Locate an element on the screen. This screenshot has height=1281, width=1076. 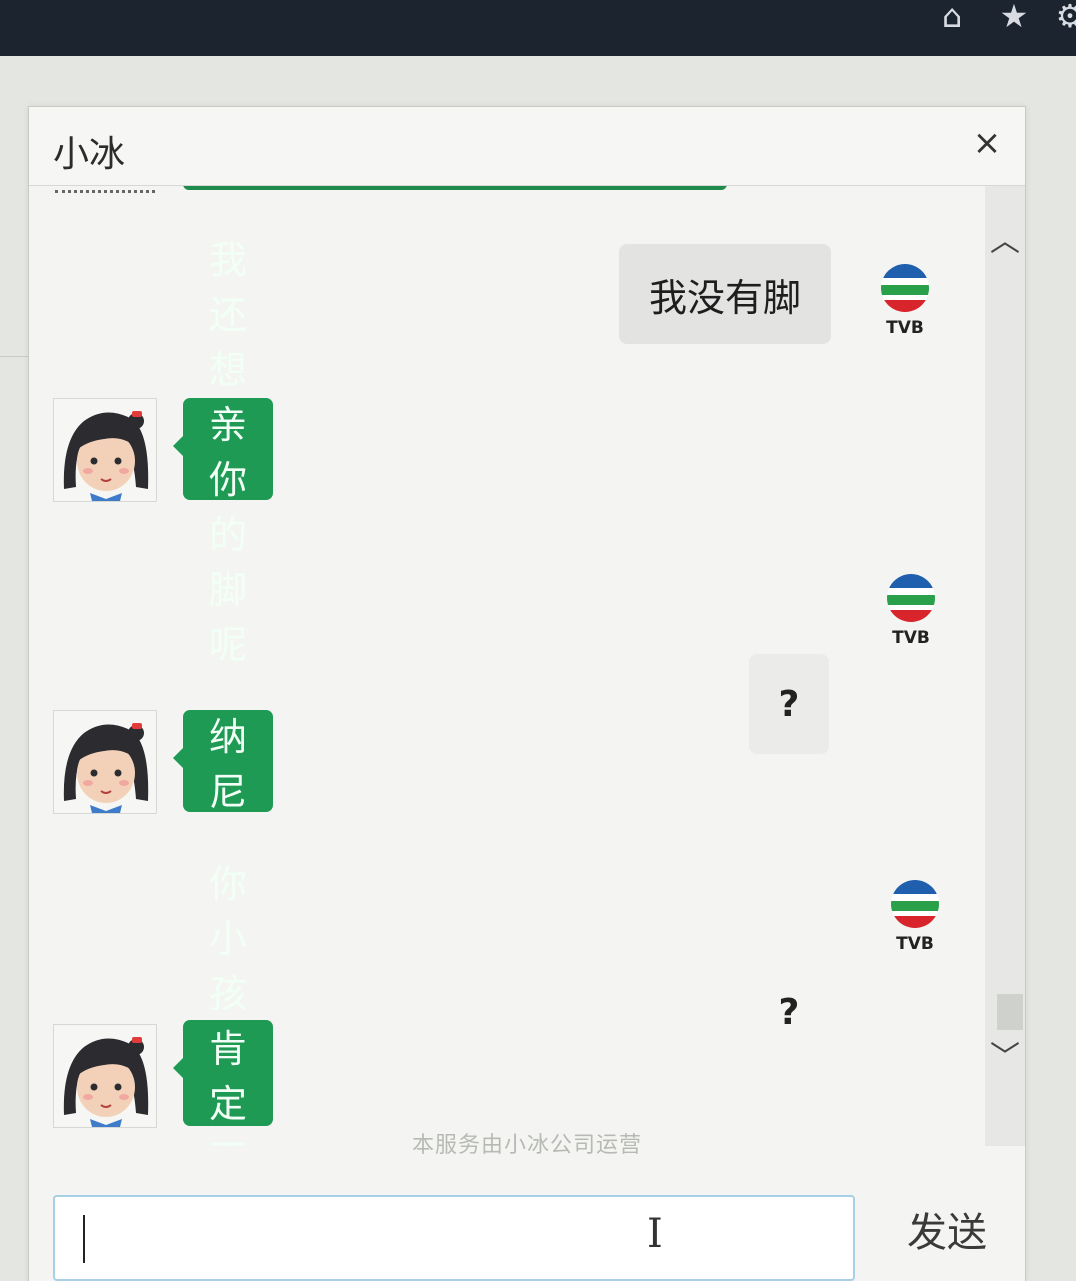
scroll-thumb is located at coordinates (1010, 1012).